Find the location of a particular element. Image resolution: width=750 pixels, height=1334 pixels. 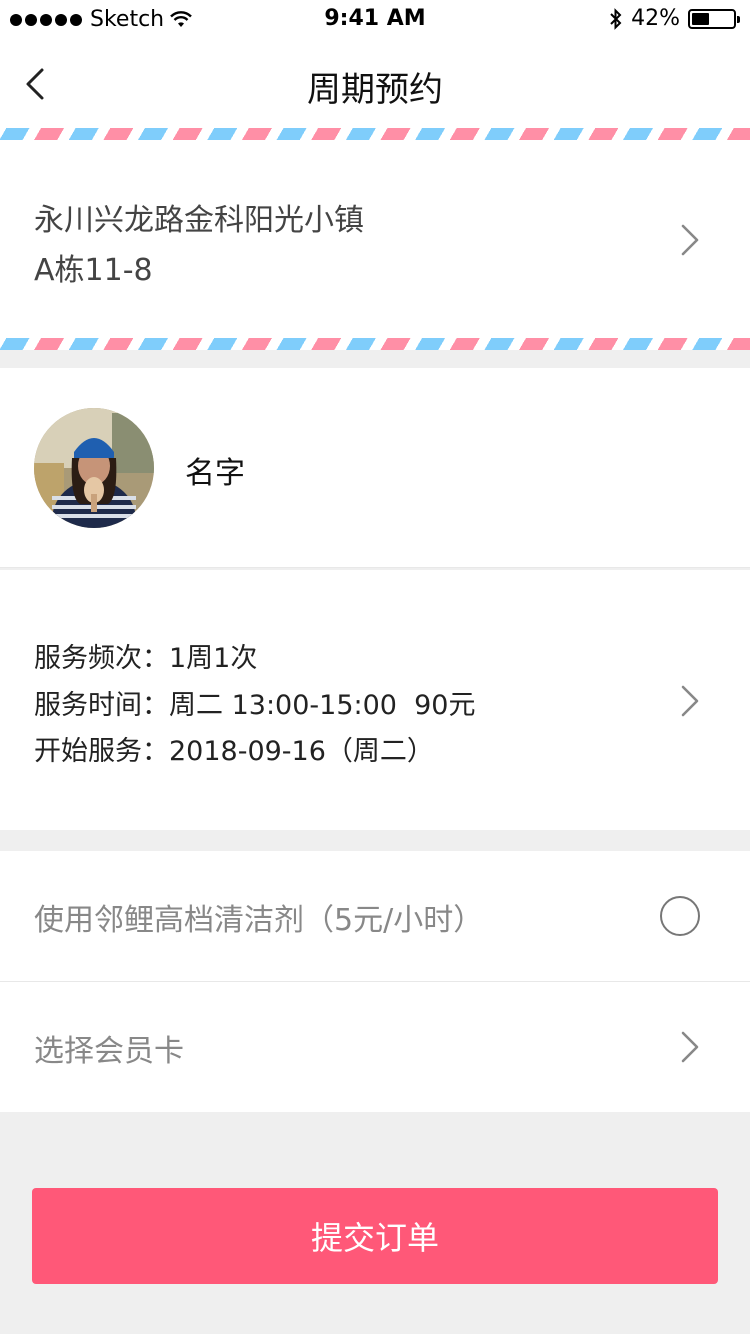

submit-order-button: 提交订单 is located at coordinates (375, 1236).